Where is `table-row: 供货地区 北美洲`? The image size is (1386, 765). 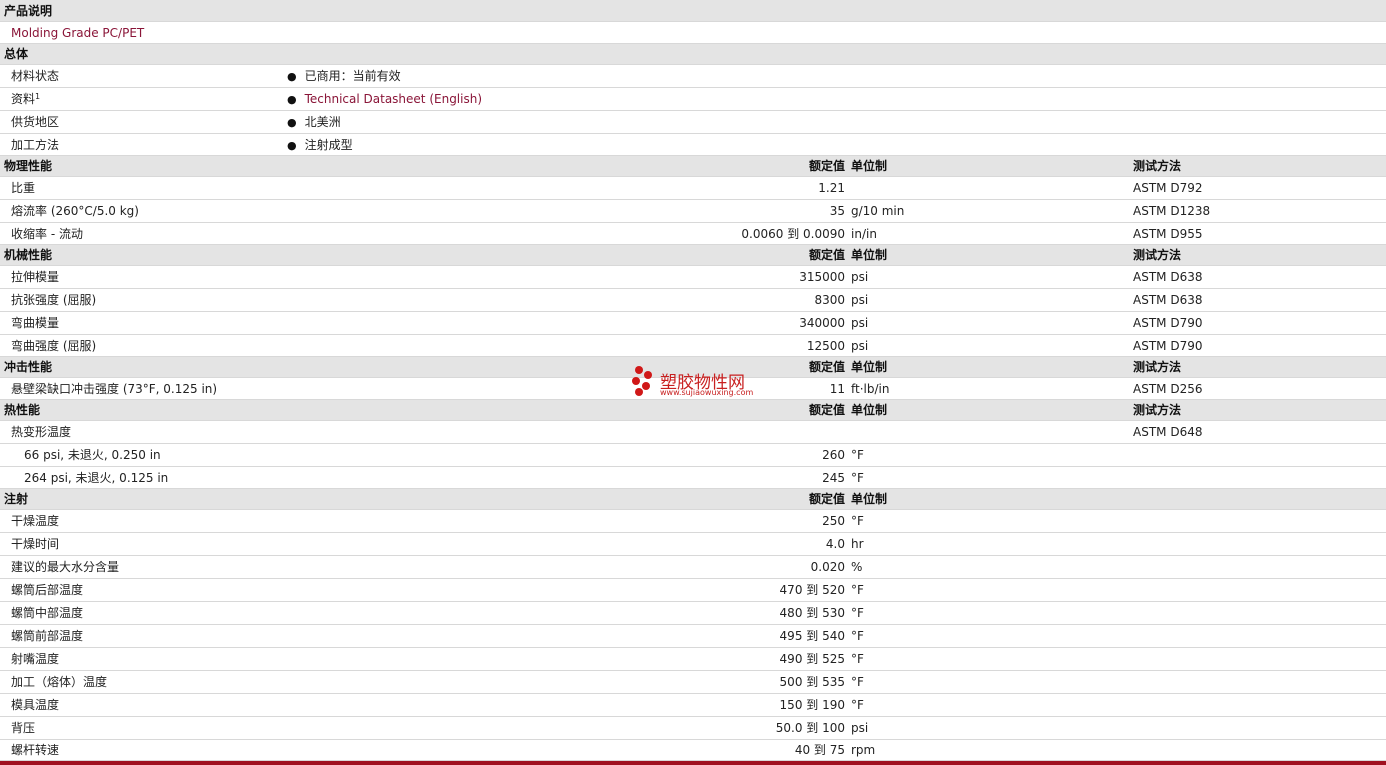
table-row: 供货地区 北美洲 is located at coordinates (693, 122).